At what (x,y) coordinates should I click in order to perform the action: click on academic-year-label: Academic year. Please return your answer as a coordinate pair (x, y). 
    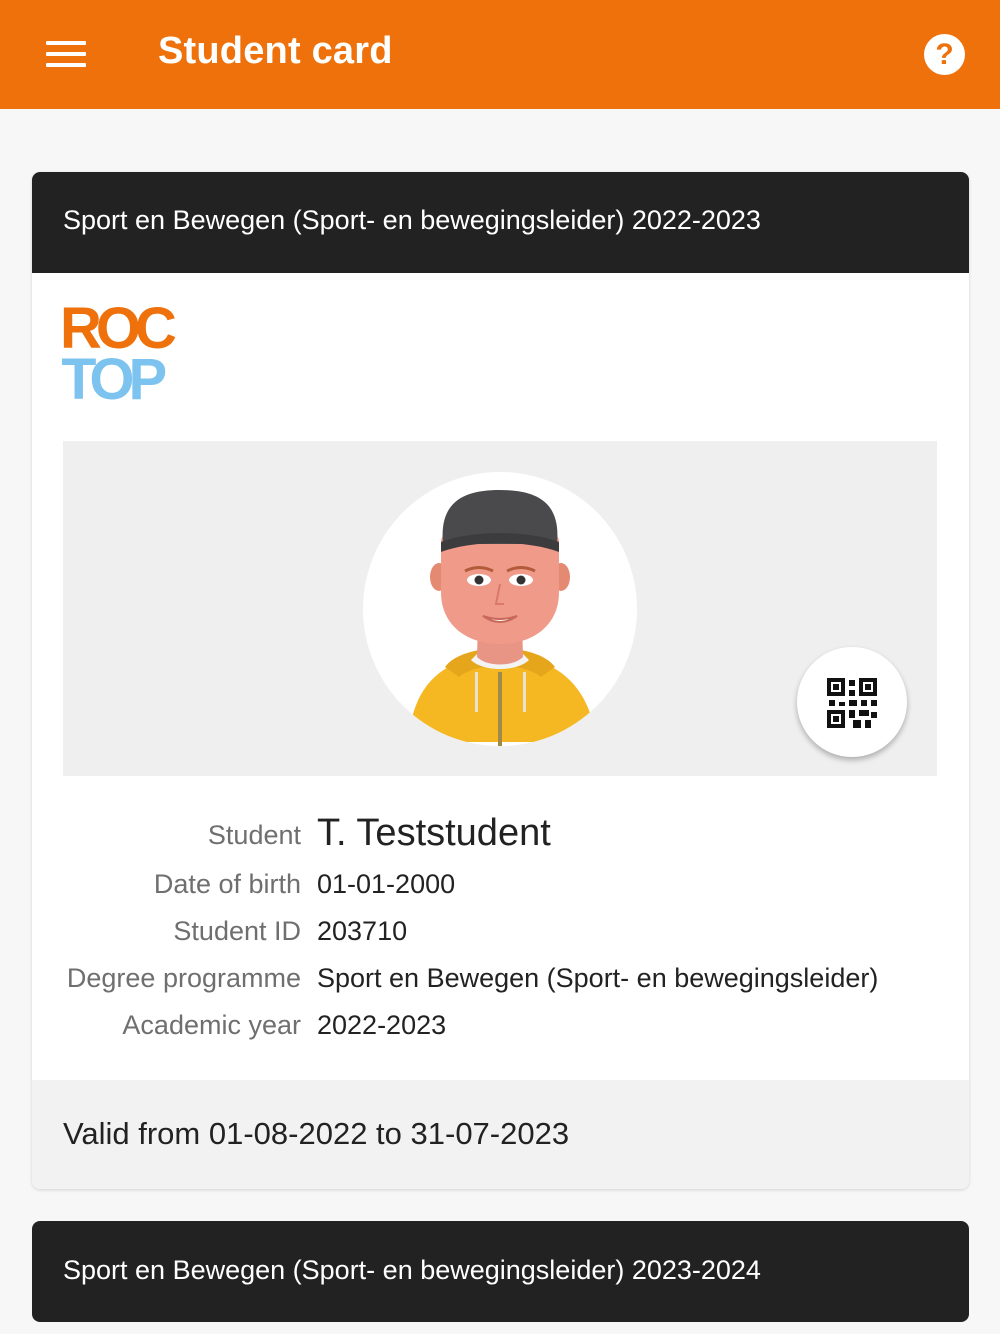
    Looking at the image, I should click on (211, 1025).